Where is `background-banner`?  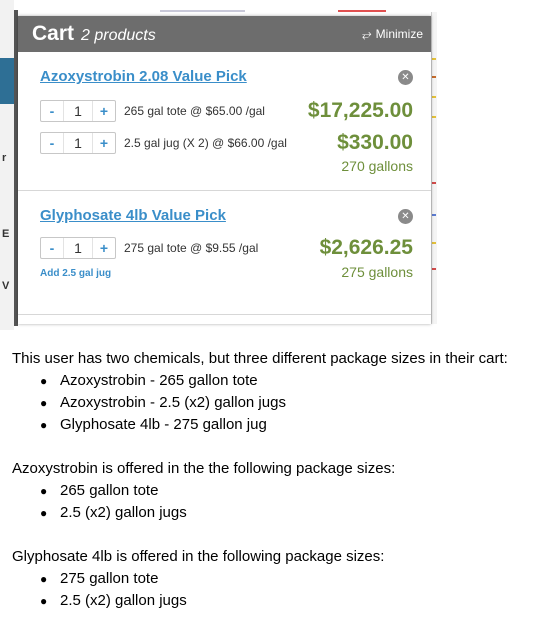 background-banner is located at coordinates (7, 81).